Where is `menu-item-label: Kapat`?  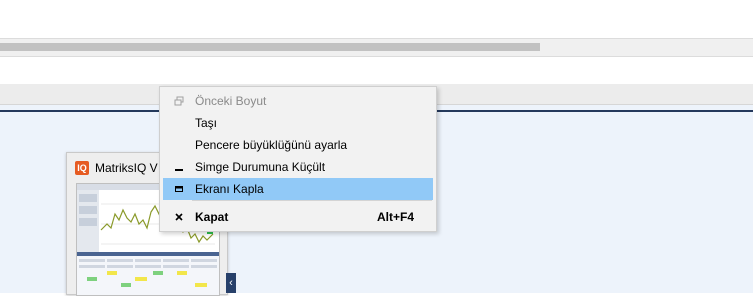
menu-item-label: Kapat is located at coordinates (212, 217).